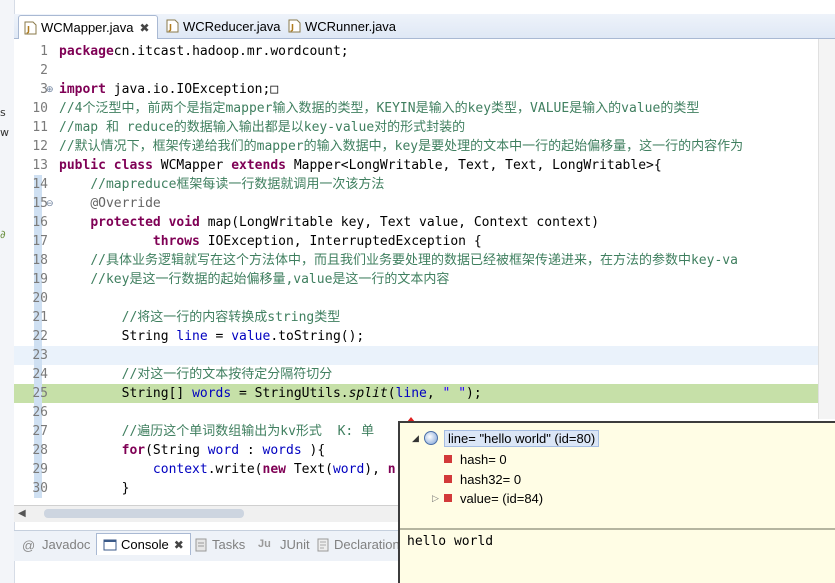 The image size is (835, 583). Describe the element at coordinates (110, 545) in the screenshot. I see `console-icon` at that location.